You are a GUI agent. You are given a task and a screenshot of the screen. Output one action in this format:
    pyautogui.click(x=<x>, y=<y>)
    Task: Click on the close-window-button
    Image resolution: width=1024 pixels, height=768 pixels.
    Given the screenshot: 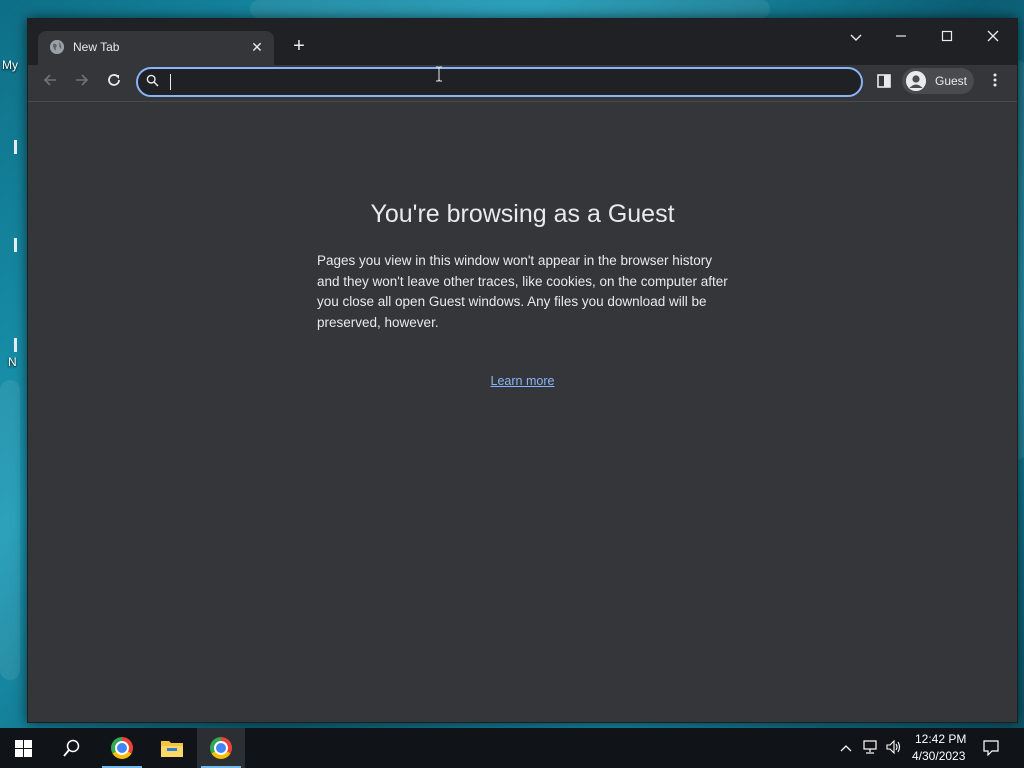 What is the action you would take?
    pyautogui.click(x=993, y=37)
    